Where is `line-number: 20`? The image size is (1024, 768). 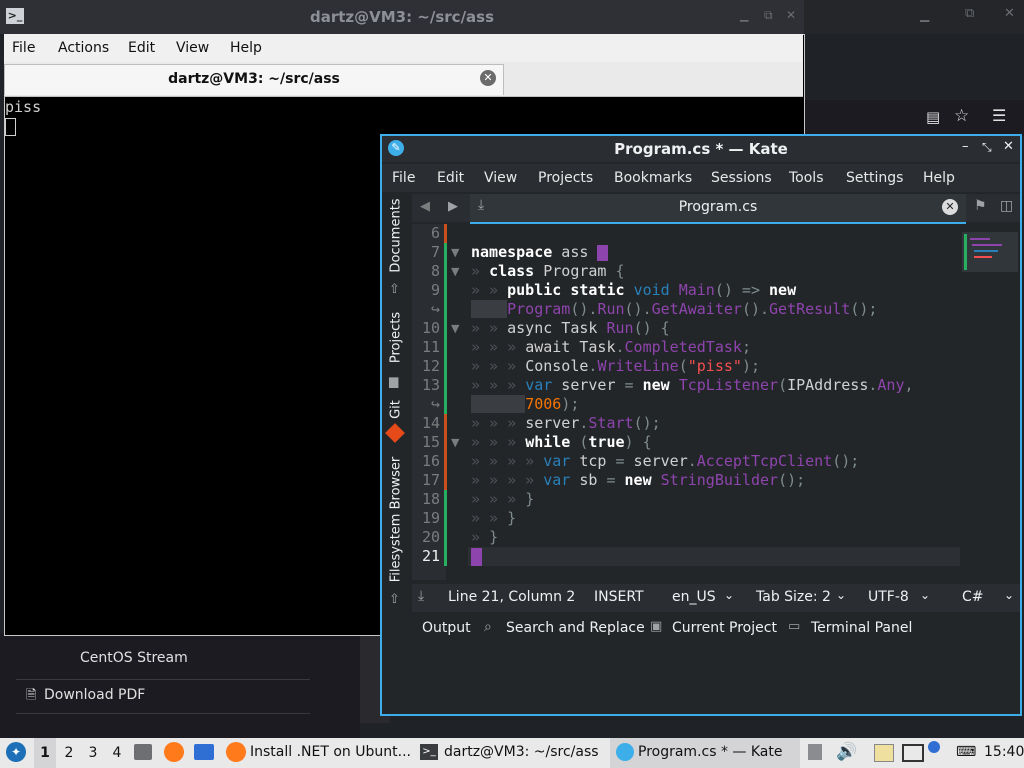
line-number: 20 is located at coordinates (430, 537).